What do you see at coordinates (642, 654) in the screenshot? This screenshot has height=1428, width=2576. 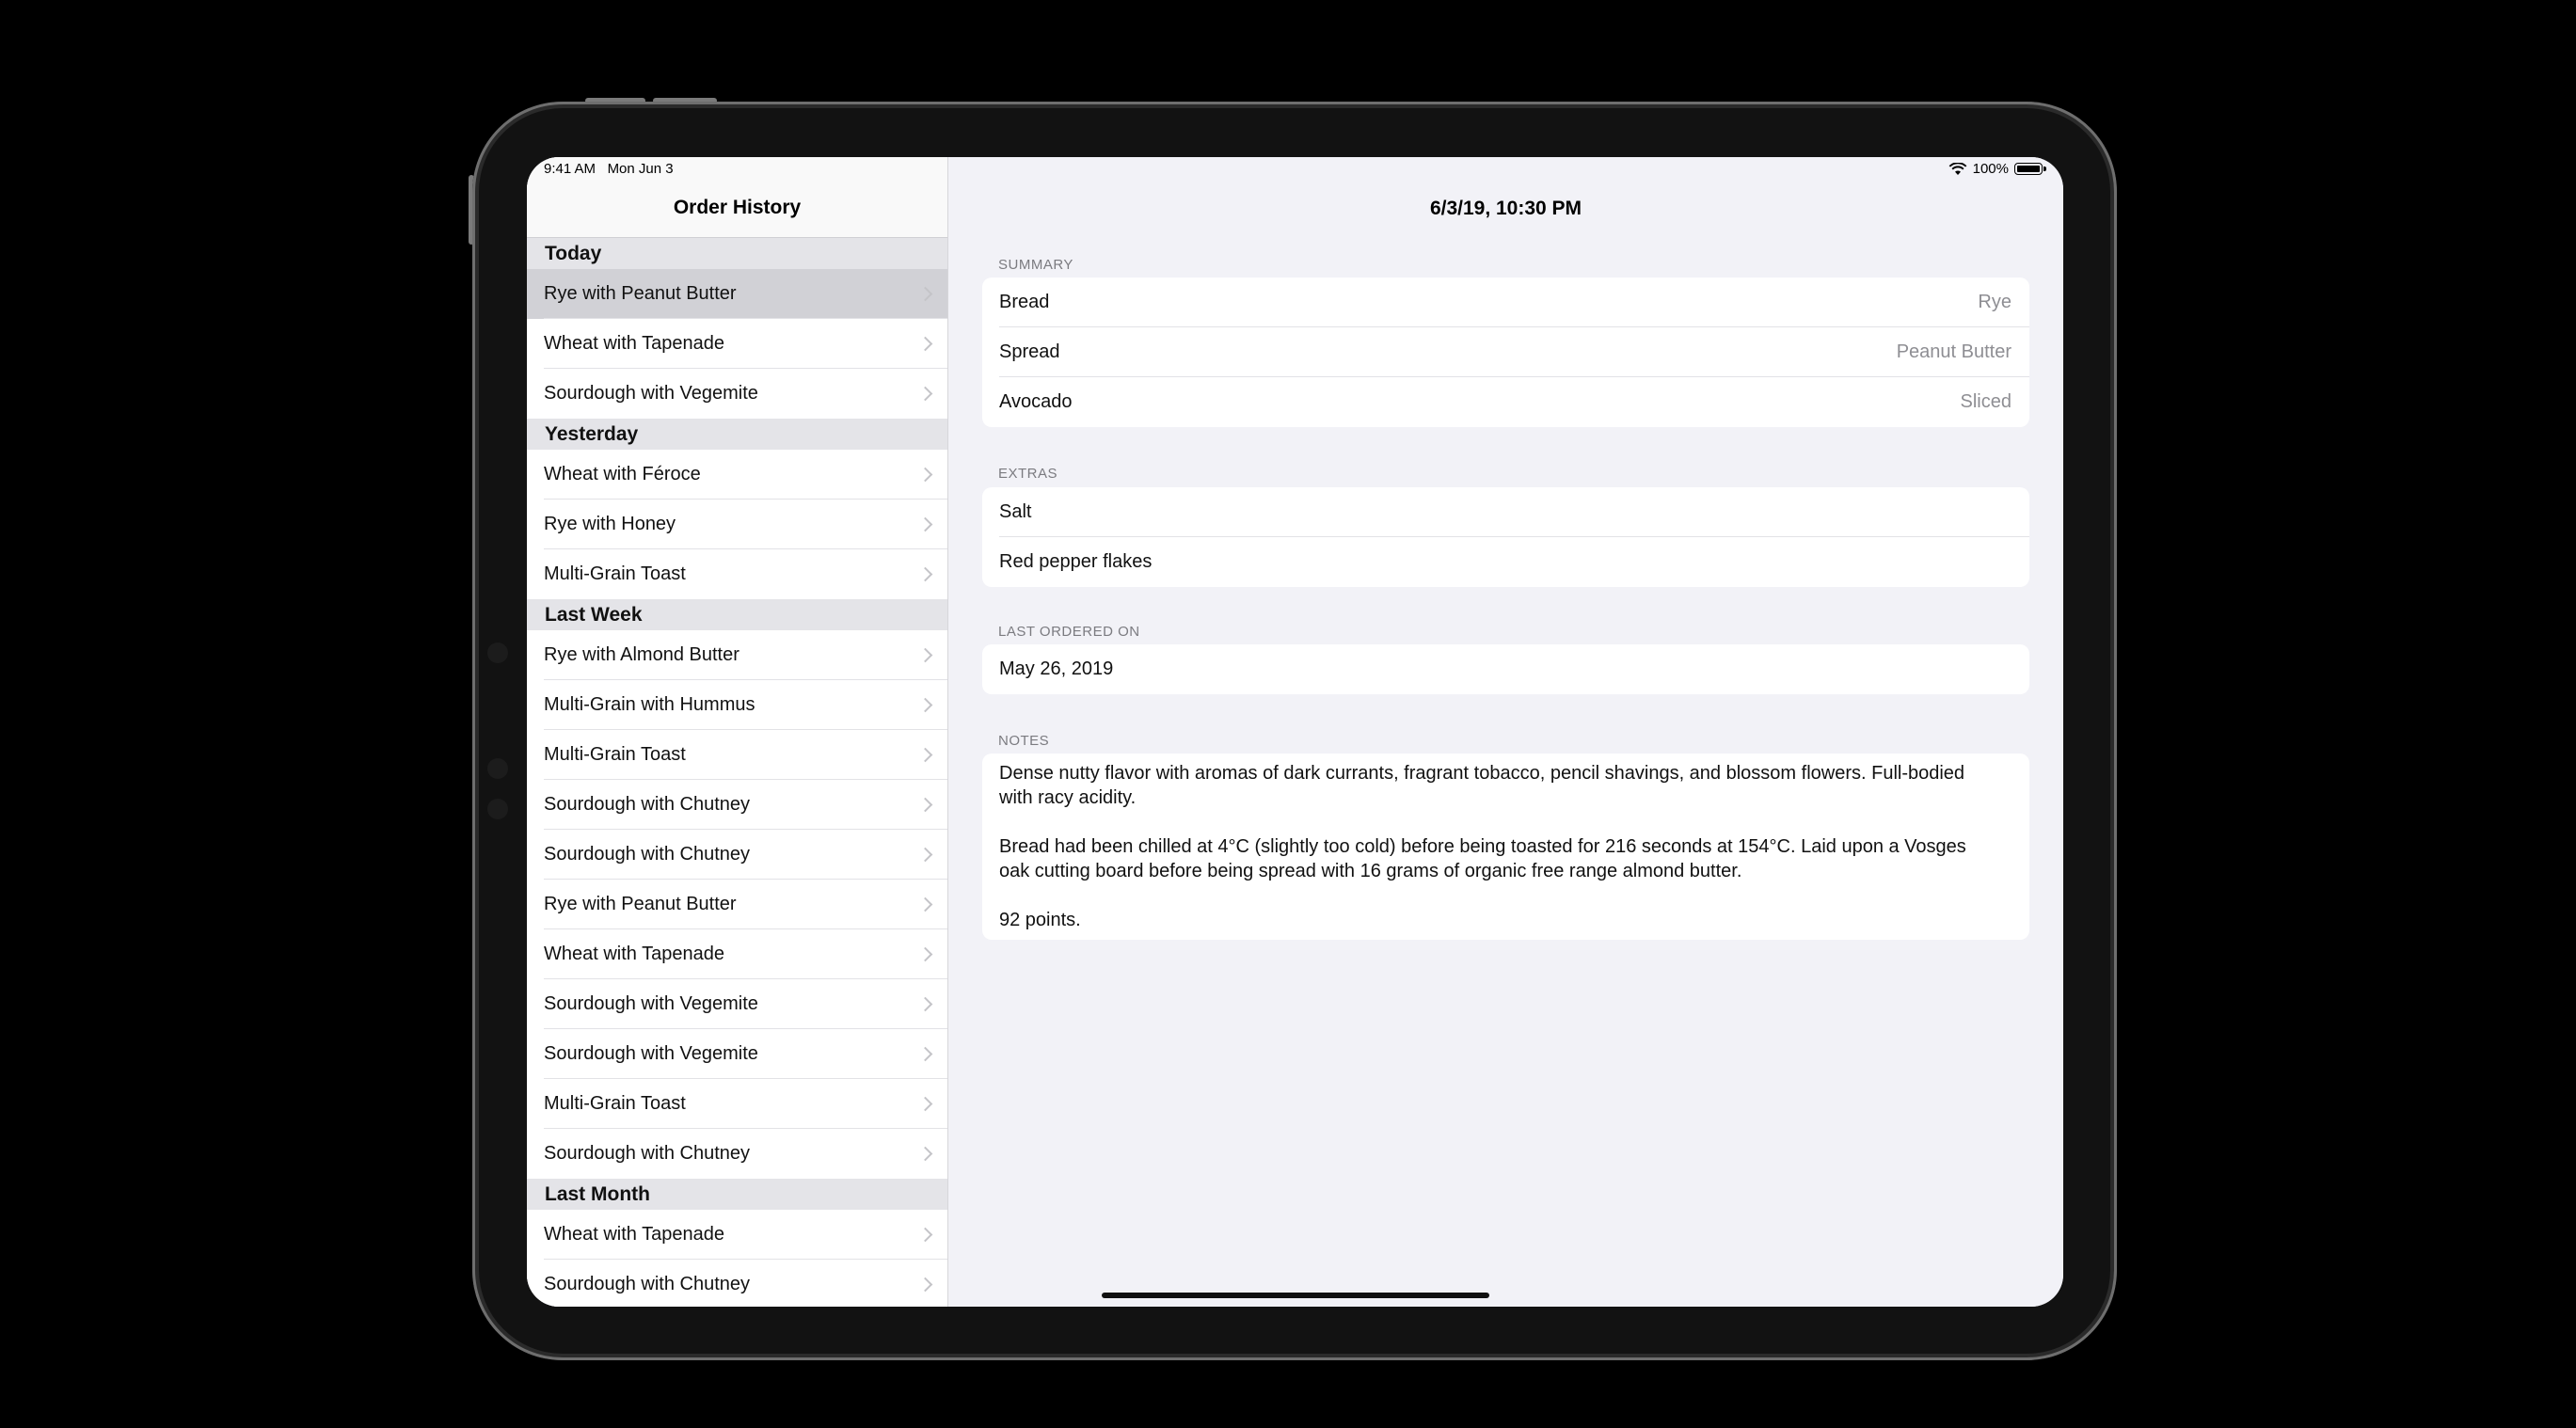 I see `order-row-label: Rye with Almond Butter` at bounding box center [642, 654].